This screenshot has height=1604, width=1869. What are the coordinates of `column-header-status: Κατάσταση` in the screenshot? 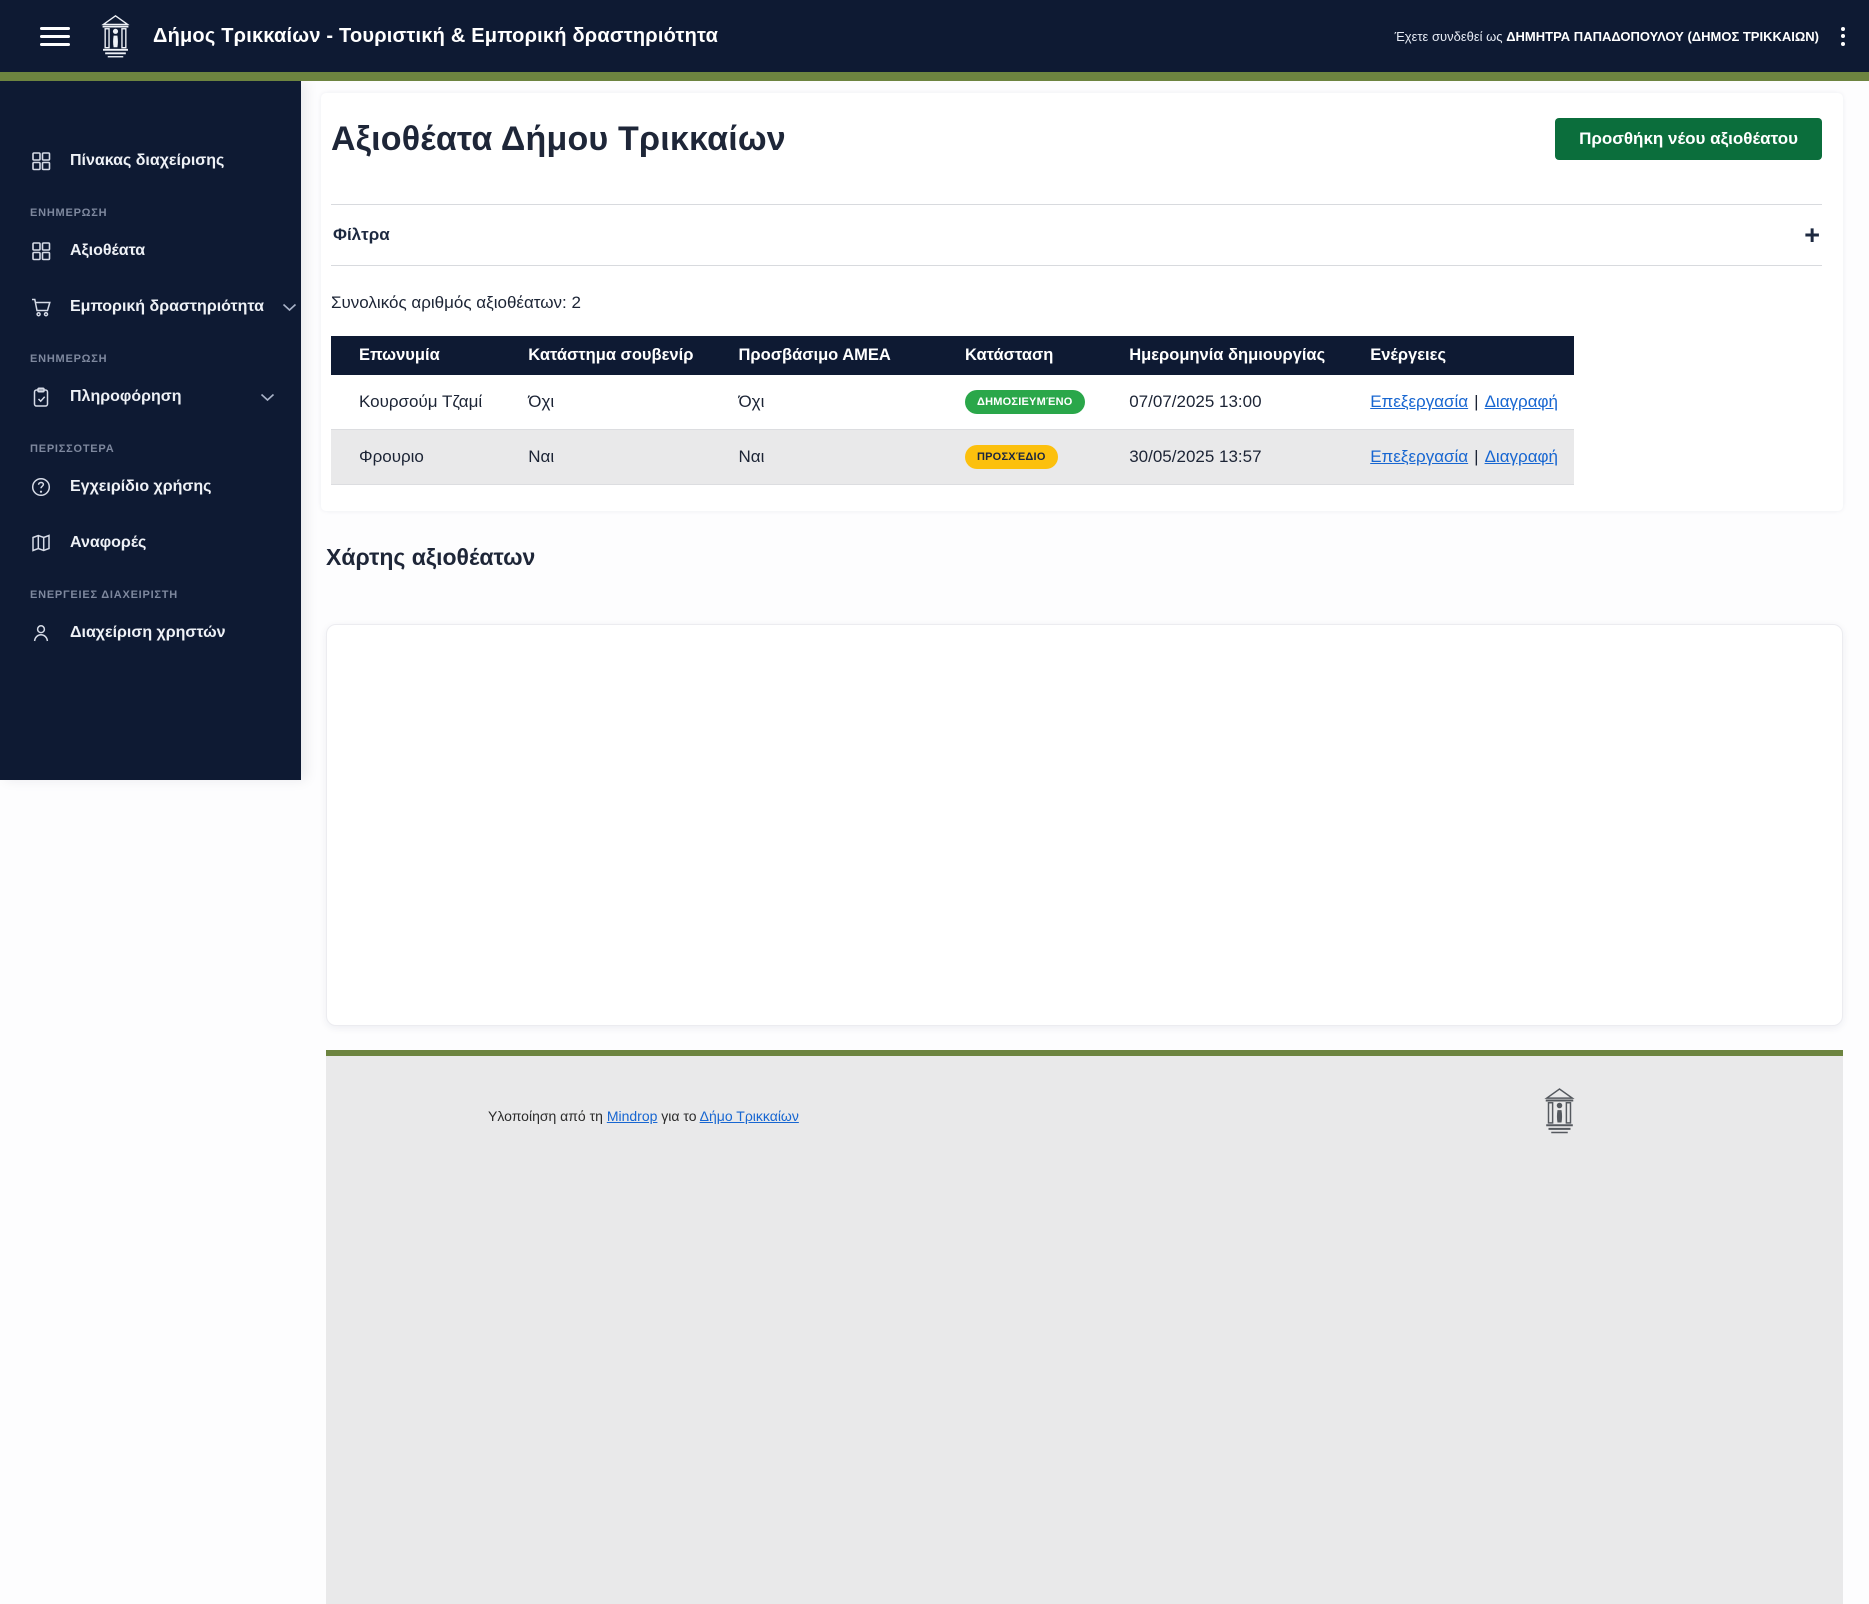 It's located at (1019, 355).